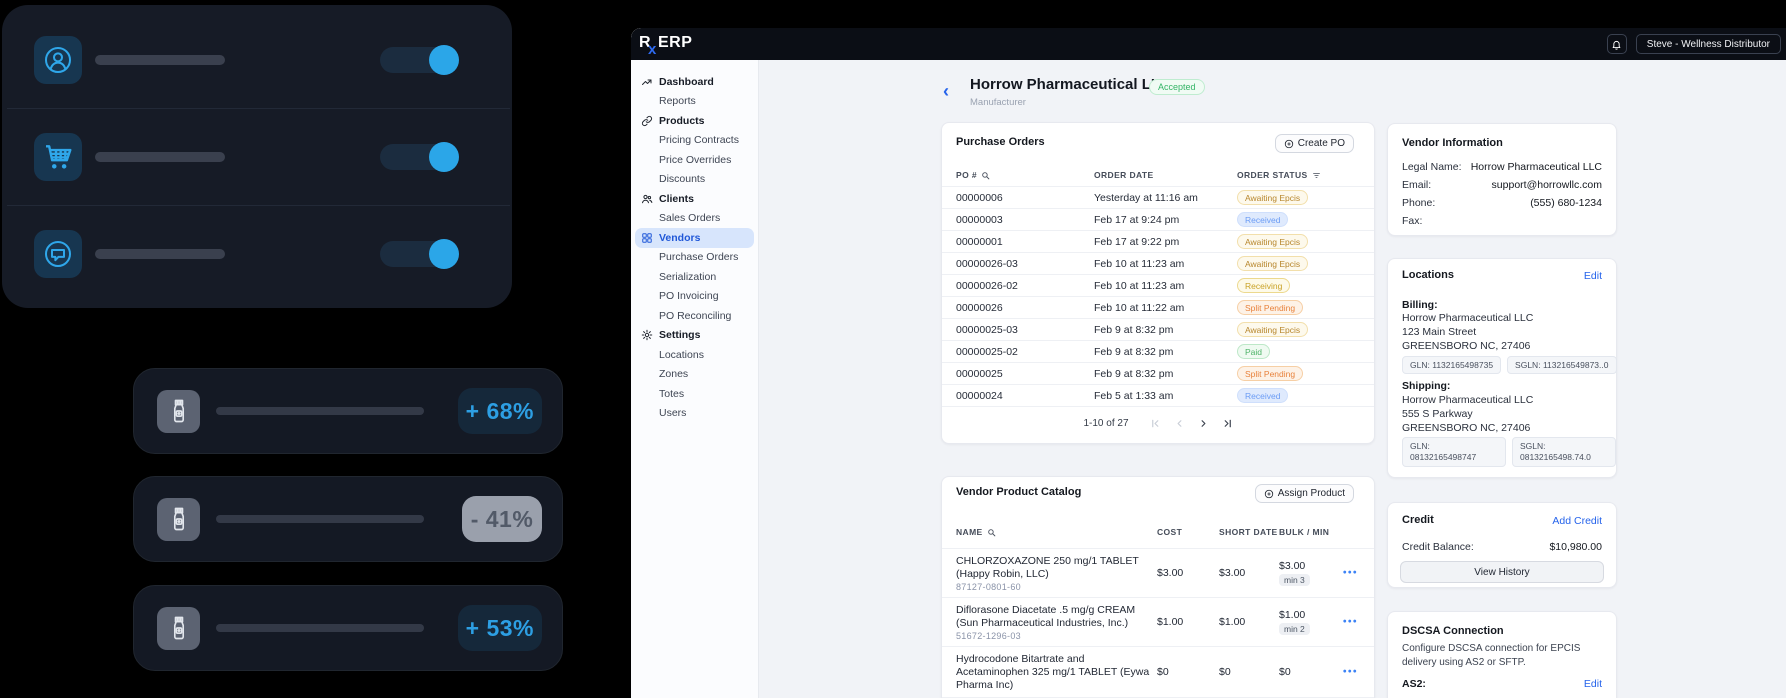 The image size is (1786, 698). I want to click on shipping-line: 555 S Parkway, so click(1437, 414).